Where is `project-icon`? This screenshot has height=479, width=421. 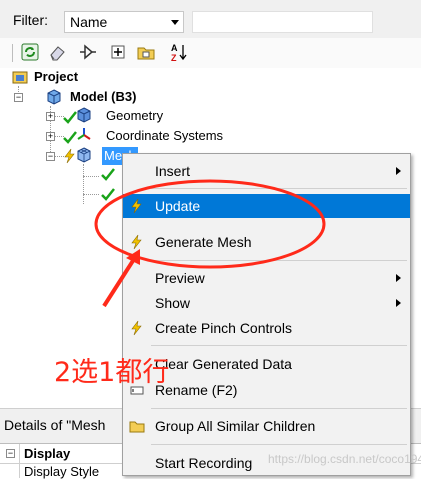 project-icon is located at coordinates (20, 77).